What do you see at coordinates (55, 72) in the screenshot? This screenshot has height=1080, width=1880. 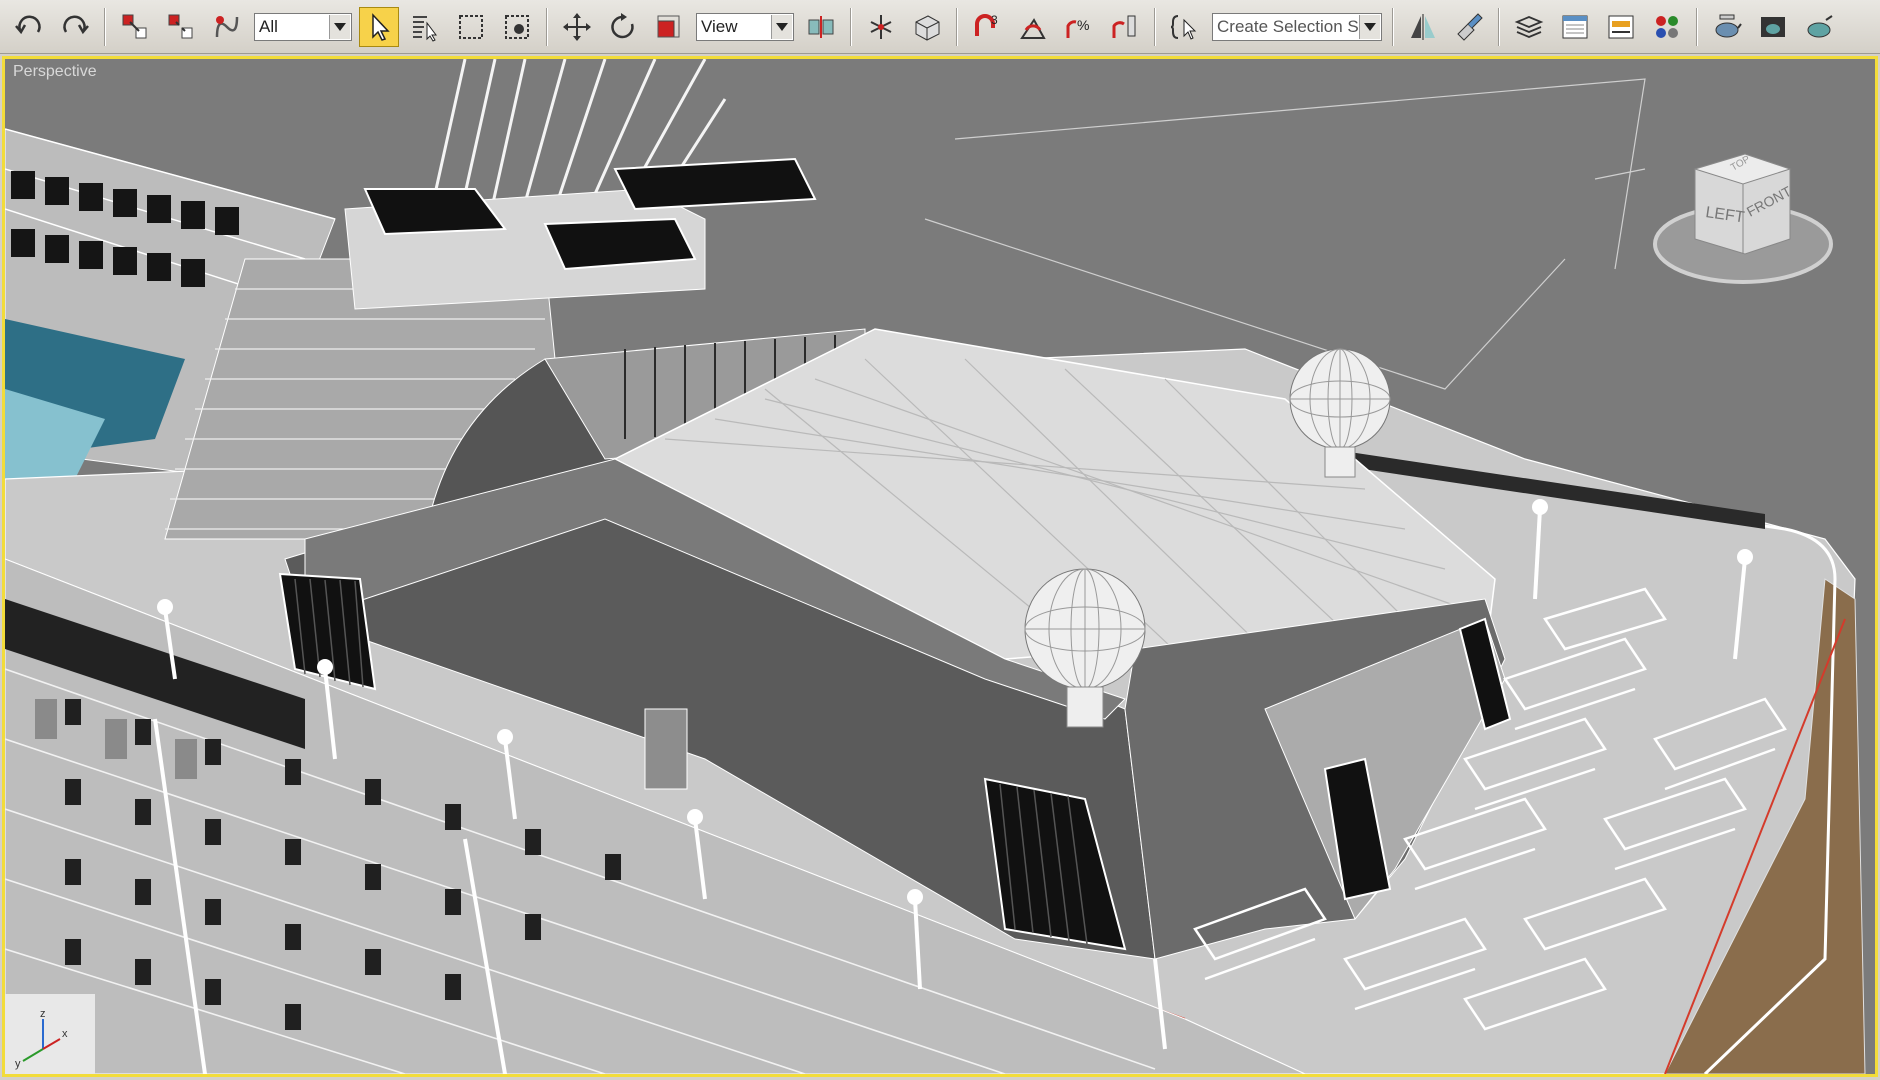 I see `viewport-label: Perspective` at bounding box center [55, 72].